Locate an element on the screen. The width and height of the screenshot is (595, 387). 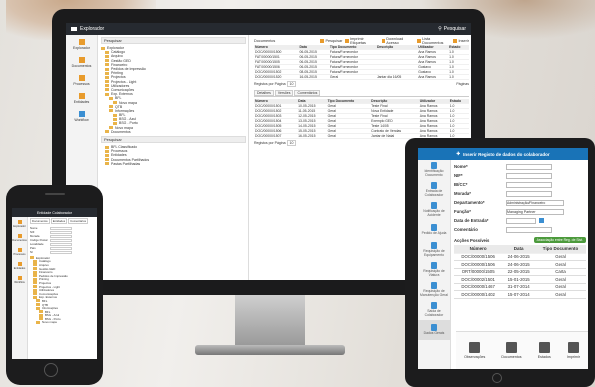
tablet-nav-item: Dados Gerais is located at coordinates (434, 330).